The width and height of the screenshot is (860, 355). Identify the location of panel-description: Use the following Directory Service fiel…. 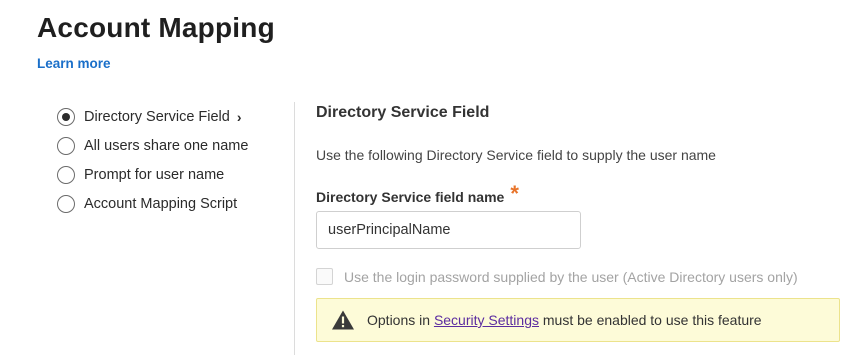
(516, 155).